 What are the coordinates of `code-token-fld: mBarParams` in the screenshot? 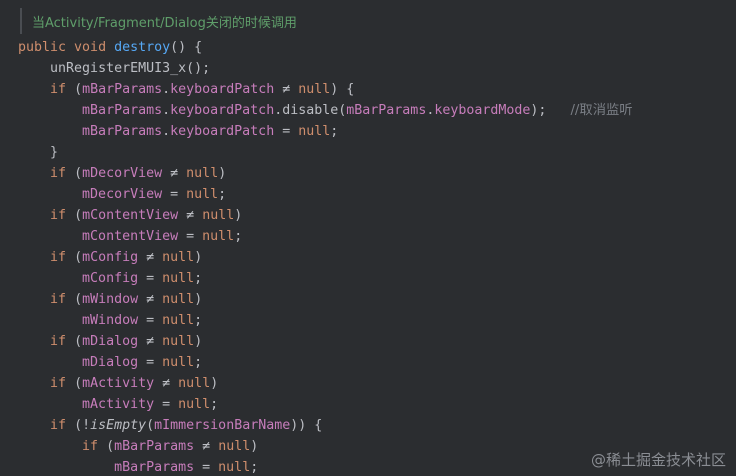 It's located at (386, 110).